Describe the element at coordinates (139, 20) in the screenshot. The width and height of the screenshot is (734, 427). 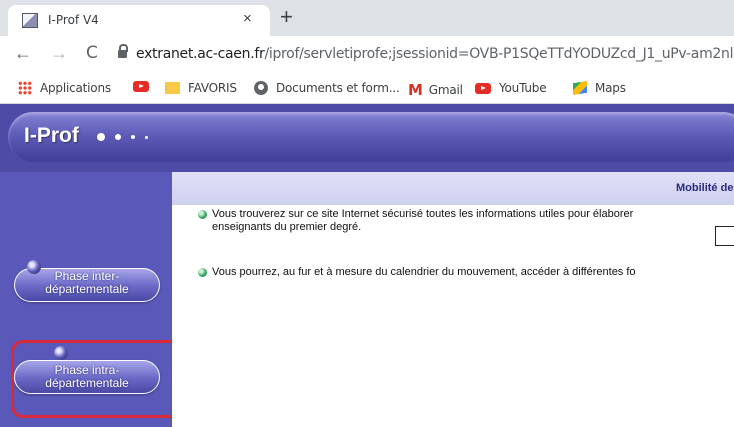
I see `browser-tab: I-Prof V4 ×` at that location.